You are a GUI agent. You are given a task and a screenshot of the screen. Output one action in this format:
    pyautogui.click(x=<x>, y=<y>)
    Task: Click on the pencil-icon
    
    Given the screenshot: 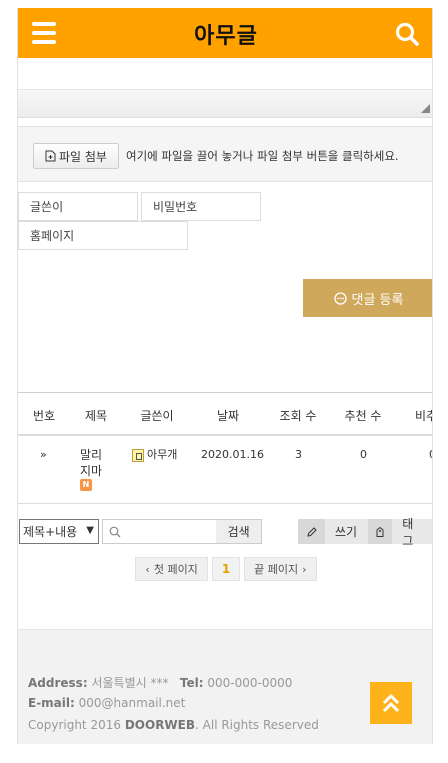 What is the action you would take?
    pyautogui.click(x=311, y=531)
    